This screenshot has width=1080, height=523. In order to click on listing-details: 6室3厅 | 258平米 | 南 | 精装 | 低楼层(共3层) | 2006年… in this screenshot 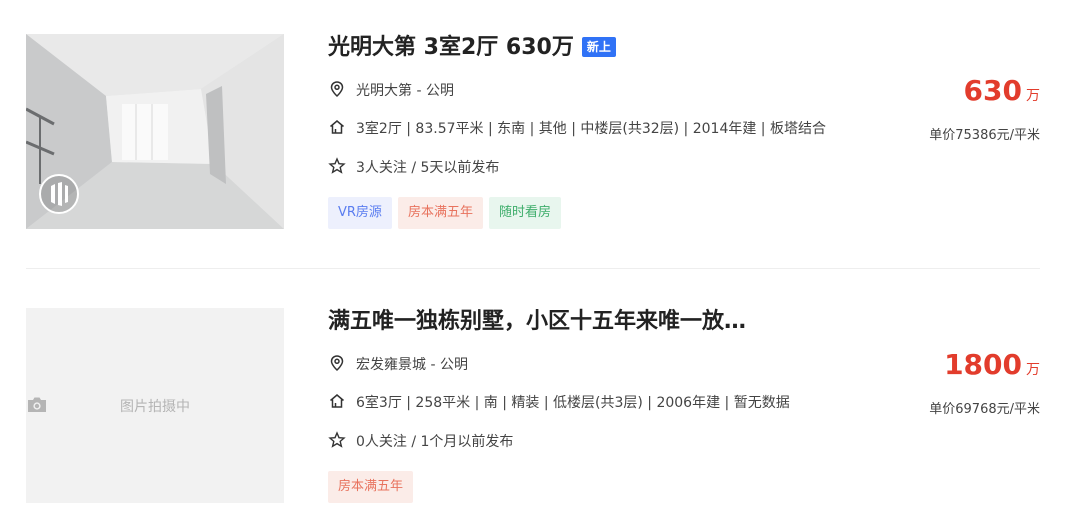, I will do `click(559, 402)`.